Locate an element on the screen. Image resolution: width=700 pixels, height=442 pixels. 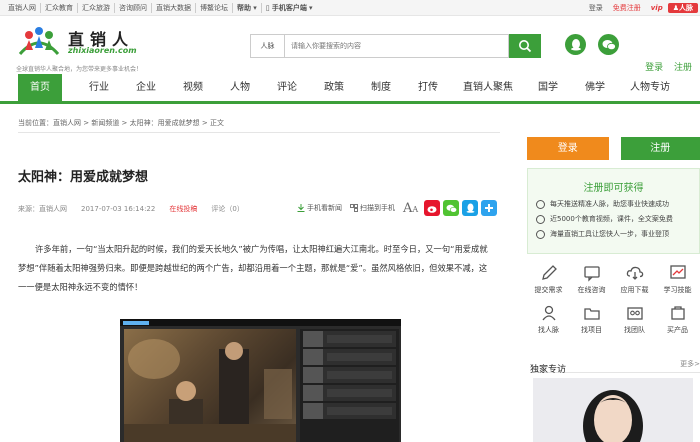
quick-submit-demand: 提交需求 is located at coordinates (548, 279).